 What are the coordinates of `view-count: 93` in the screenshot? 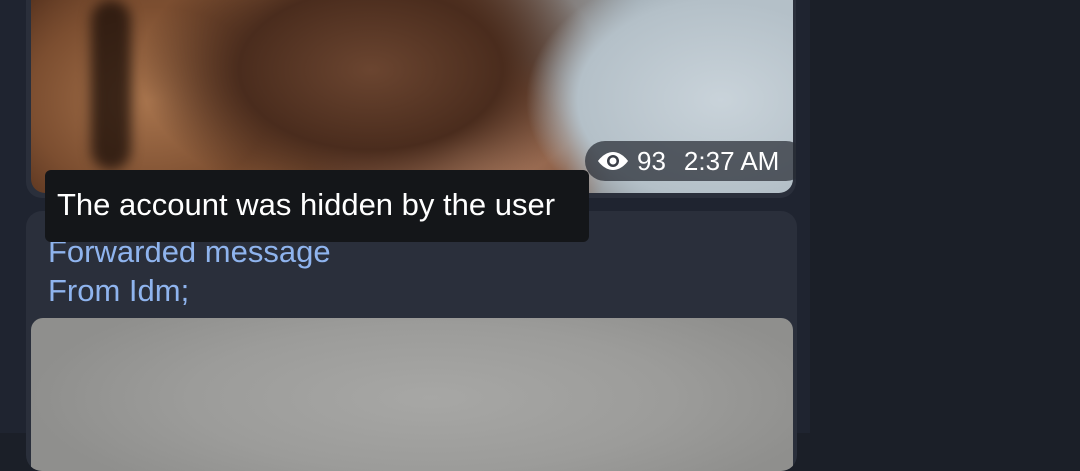 It's located at (651, 160).